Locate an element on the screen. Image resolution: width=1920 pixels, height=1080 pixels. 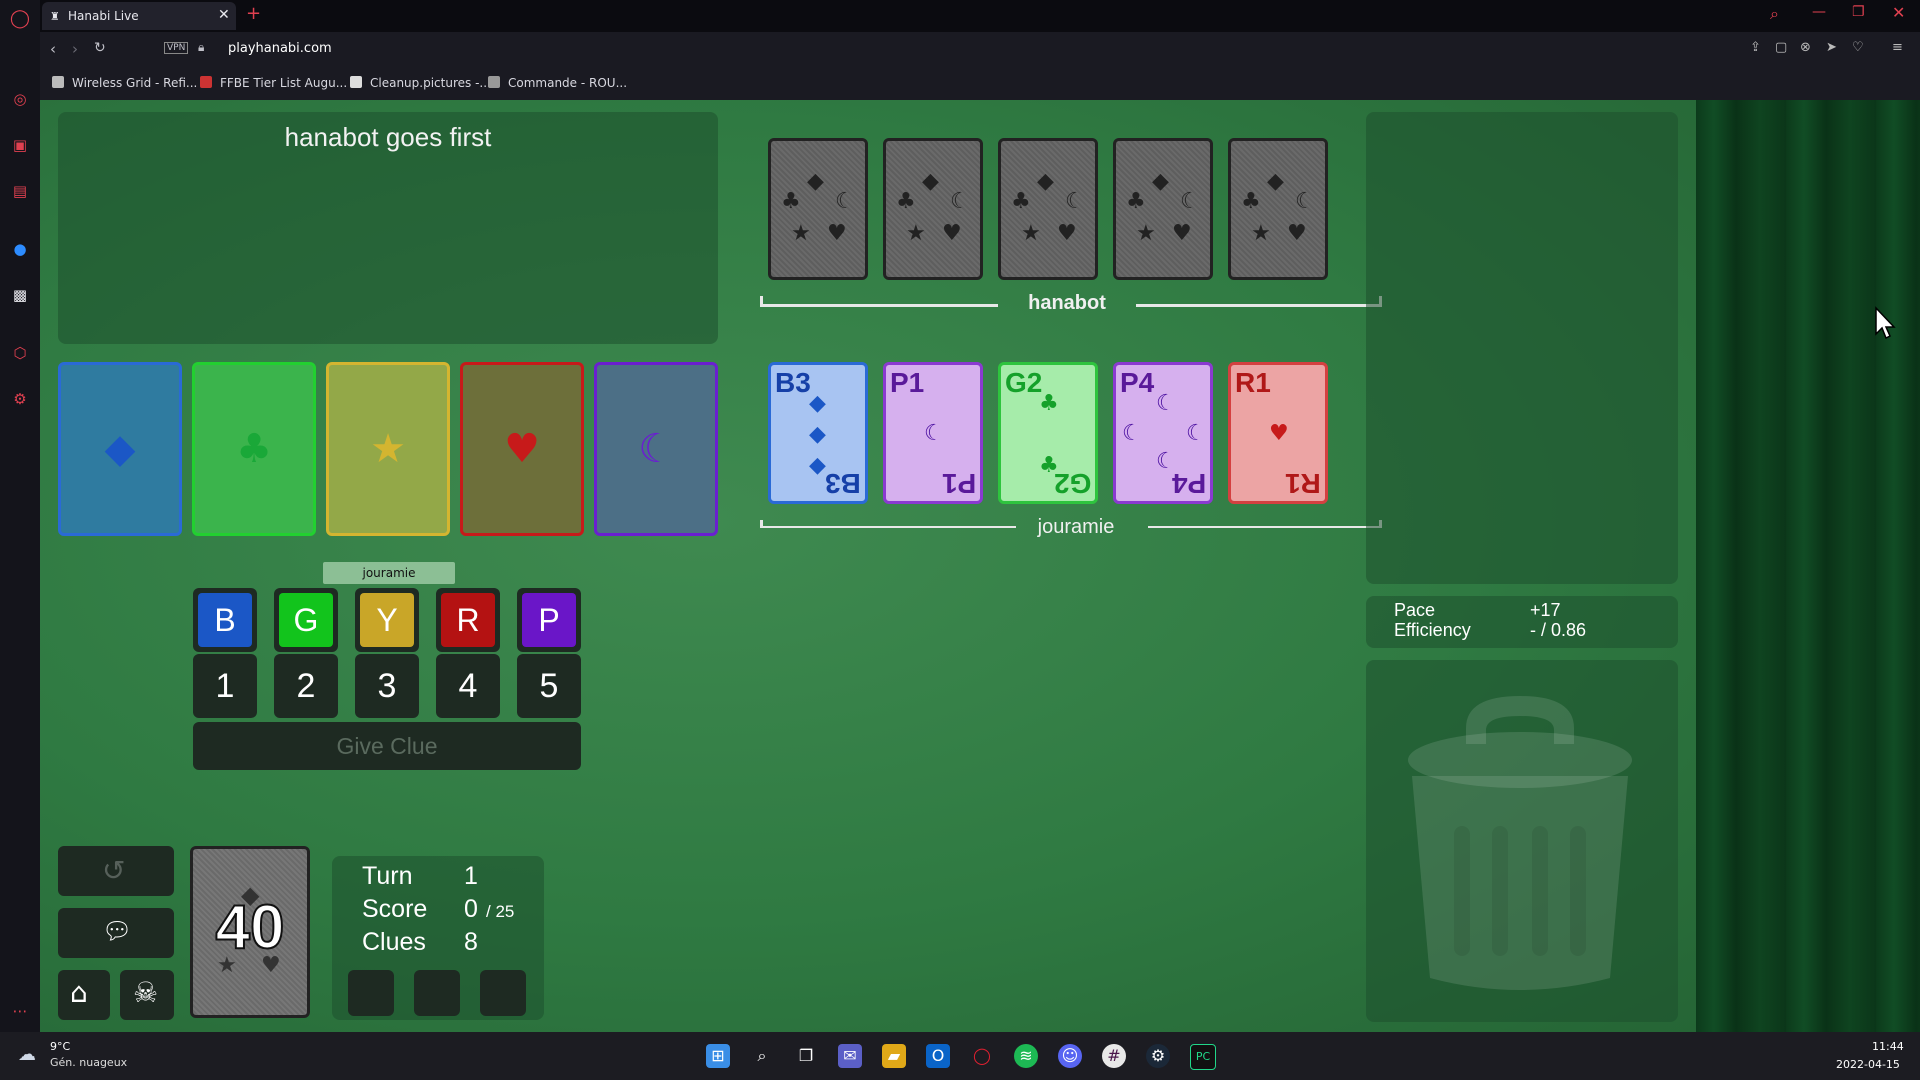
chat-bubble-icon: 💬︎ is located at coordinates (117, 931).